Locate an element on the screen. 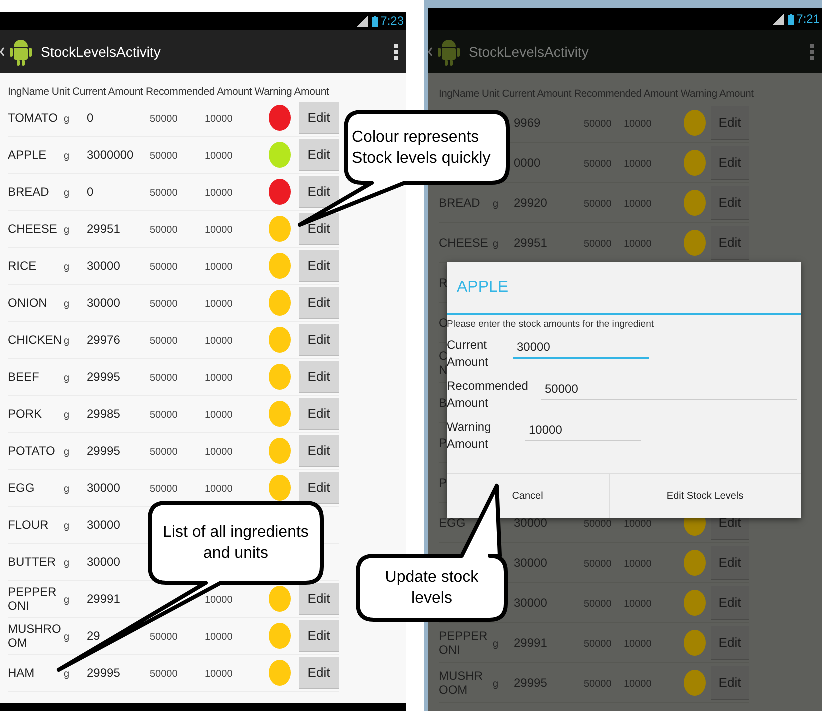 The image size is (822, 711). dialog-message: Please enter the stock amounts for the ingredient is located at coordinates (551, 324).